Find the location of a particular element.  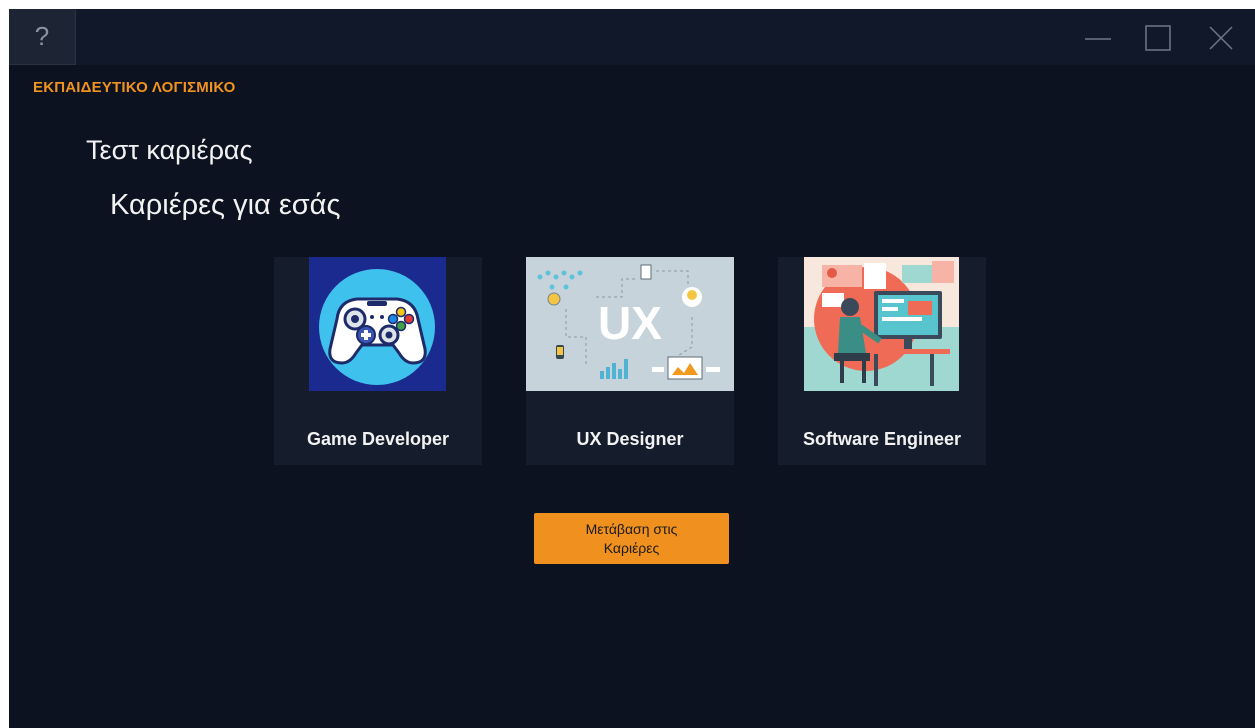

page-title: Τεστ καριέρας is located at coordinates (169, 150).